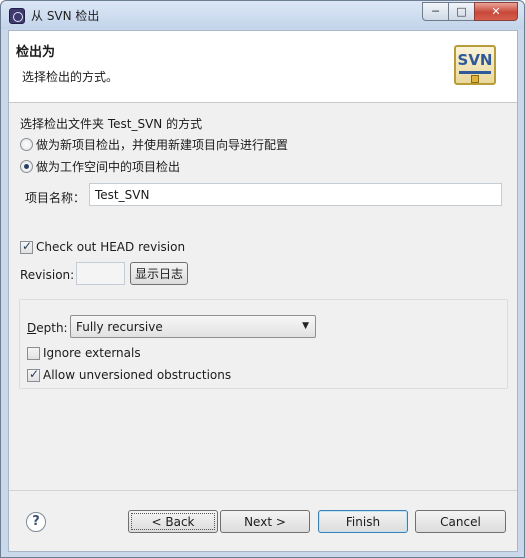 This screenshot has height=558, width=525. What do you see at coordinates (475, 60) in the screenshot?
I see `svn-logo-text: SVN` at bounding box center [475, 60].